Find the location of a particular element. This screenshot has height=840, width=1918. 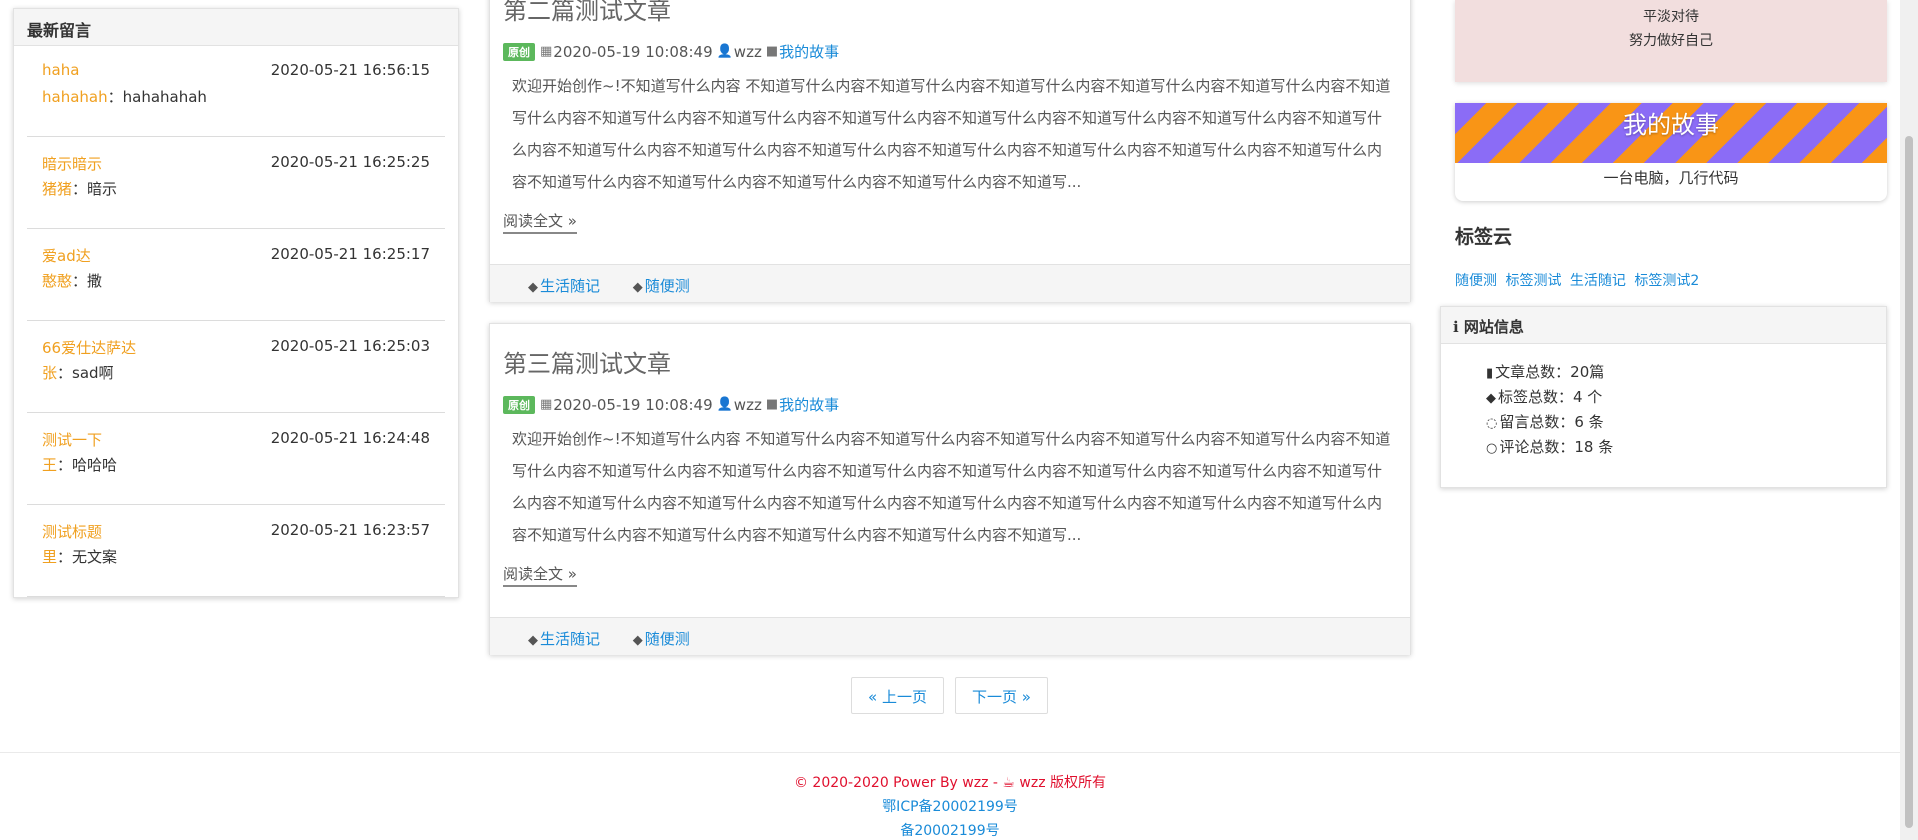

message-author: 憨憨 is located at coordinates (57, 281).